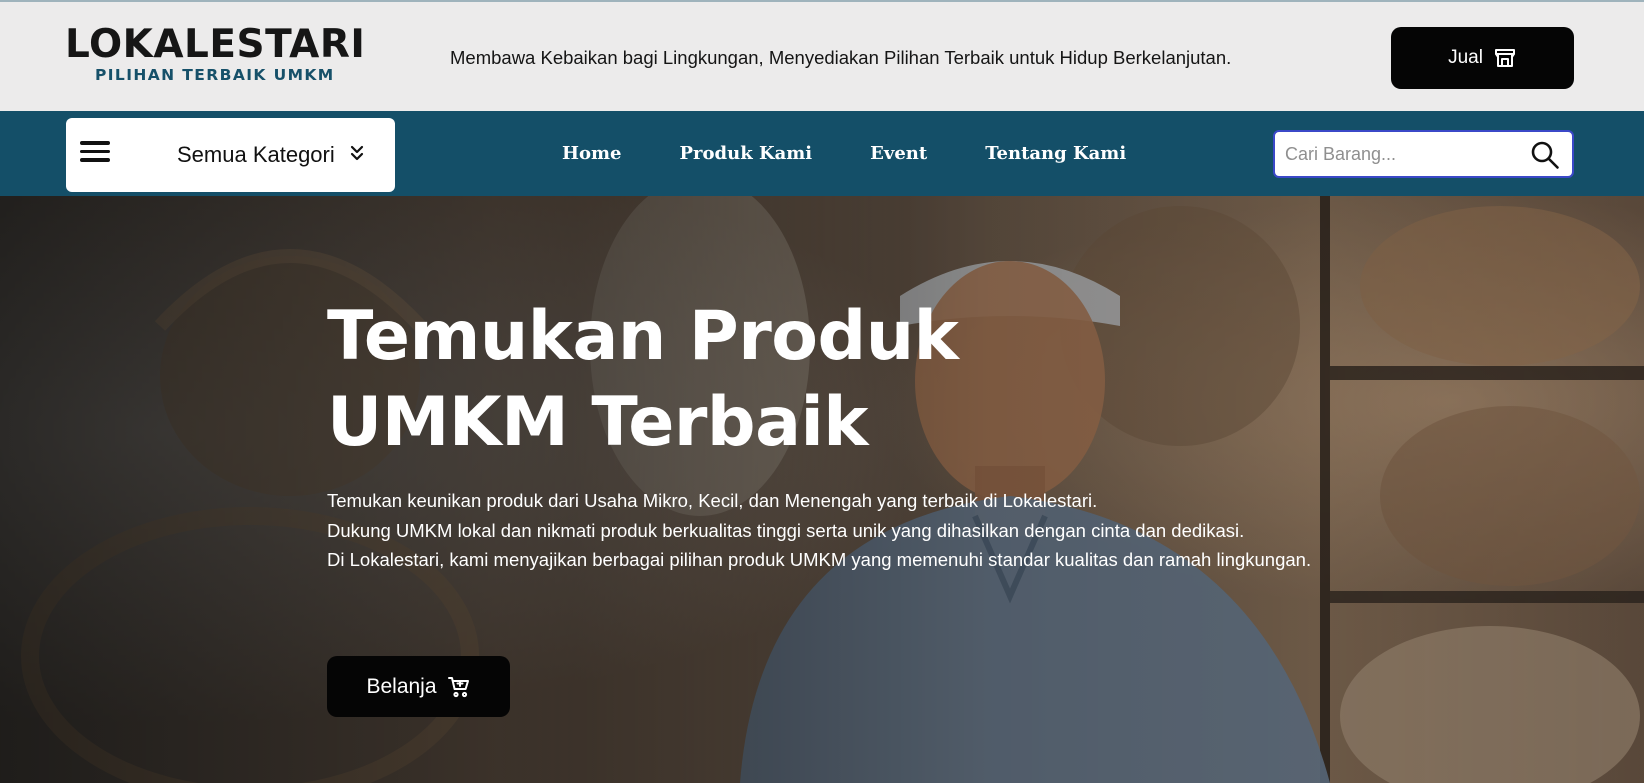 This screenshot has height=783, width=1644. Describe the element at coordinates (592, 153) in the screenshot. I see `nav-link-home: Home` at that location.